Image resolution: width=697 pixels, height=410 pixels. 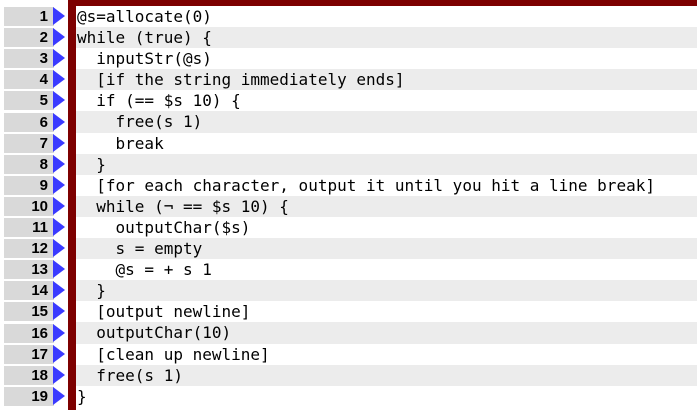 What do you see at coordinates (43, 16) in the screenshot?
I see `line-number-label: 1` at bounding box center [43, 16].